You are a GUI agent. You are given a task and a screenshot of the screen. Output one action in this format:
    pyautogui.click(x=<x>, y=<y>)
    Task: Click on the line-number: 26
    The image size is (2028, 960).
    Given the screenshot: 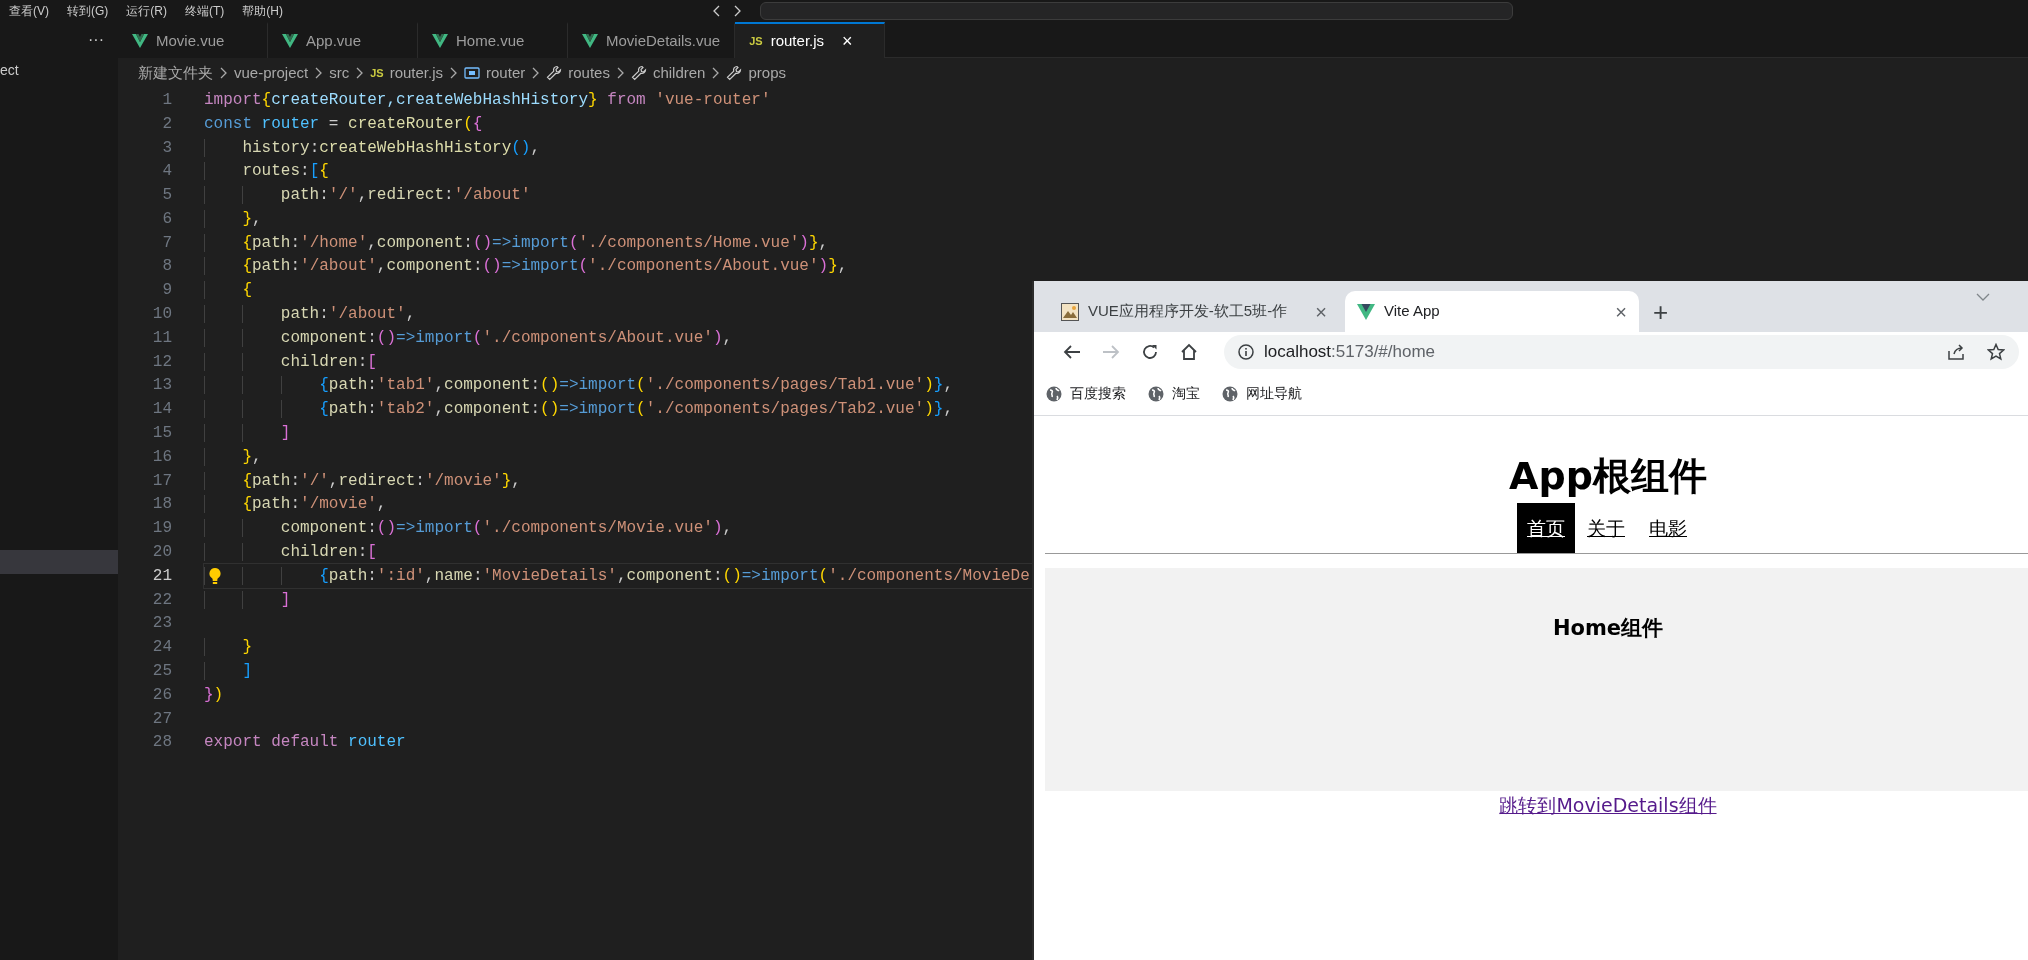 What is the action you would take?
    pyautogui.click(x=161, y=695)
    